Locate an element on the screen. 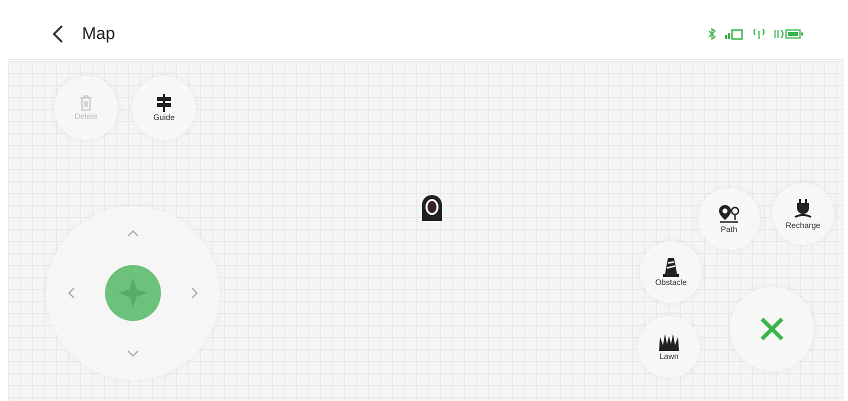  back-button is located at coordinates (58, 33).